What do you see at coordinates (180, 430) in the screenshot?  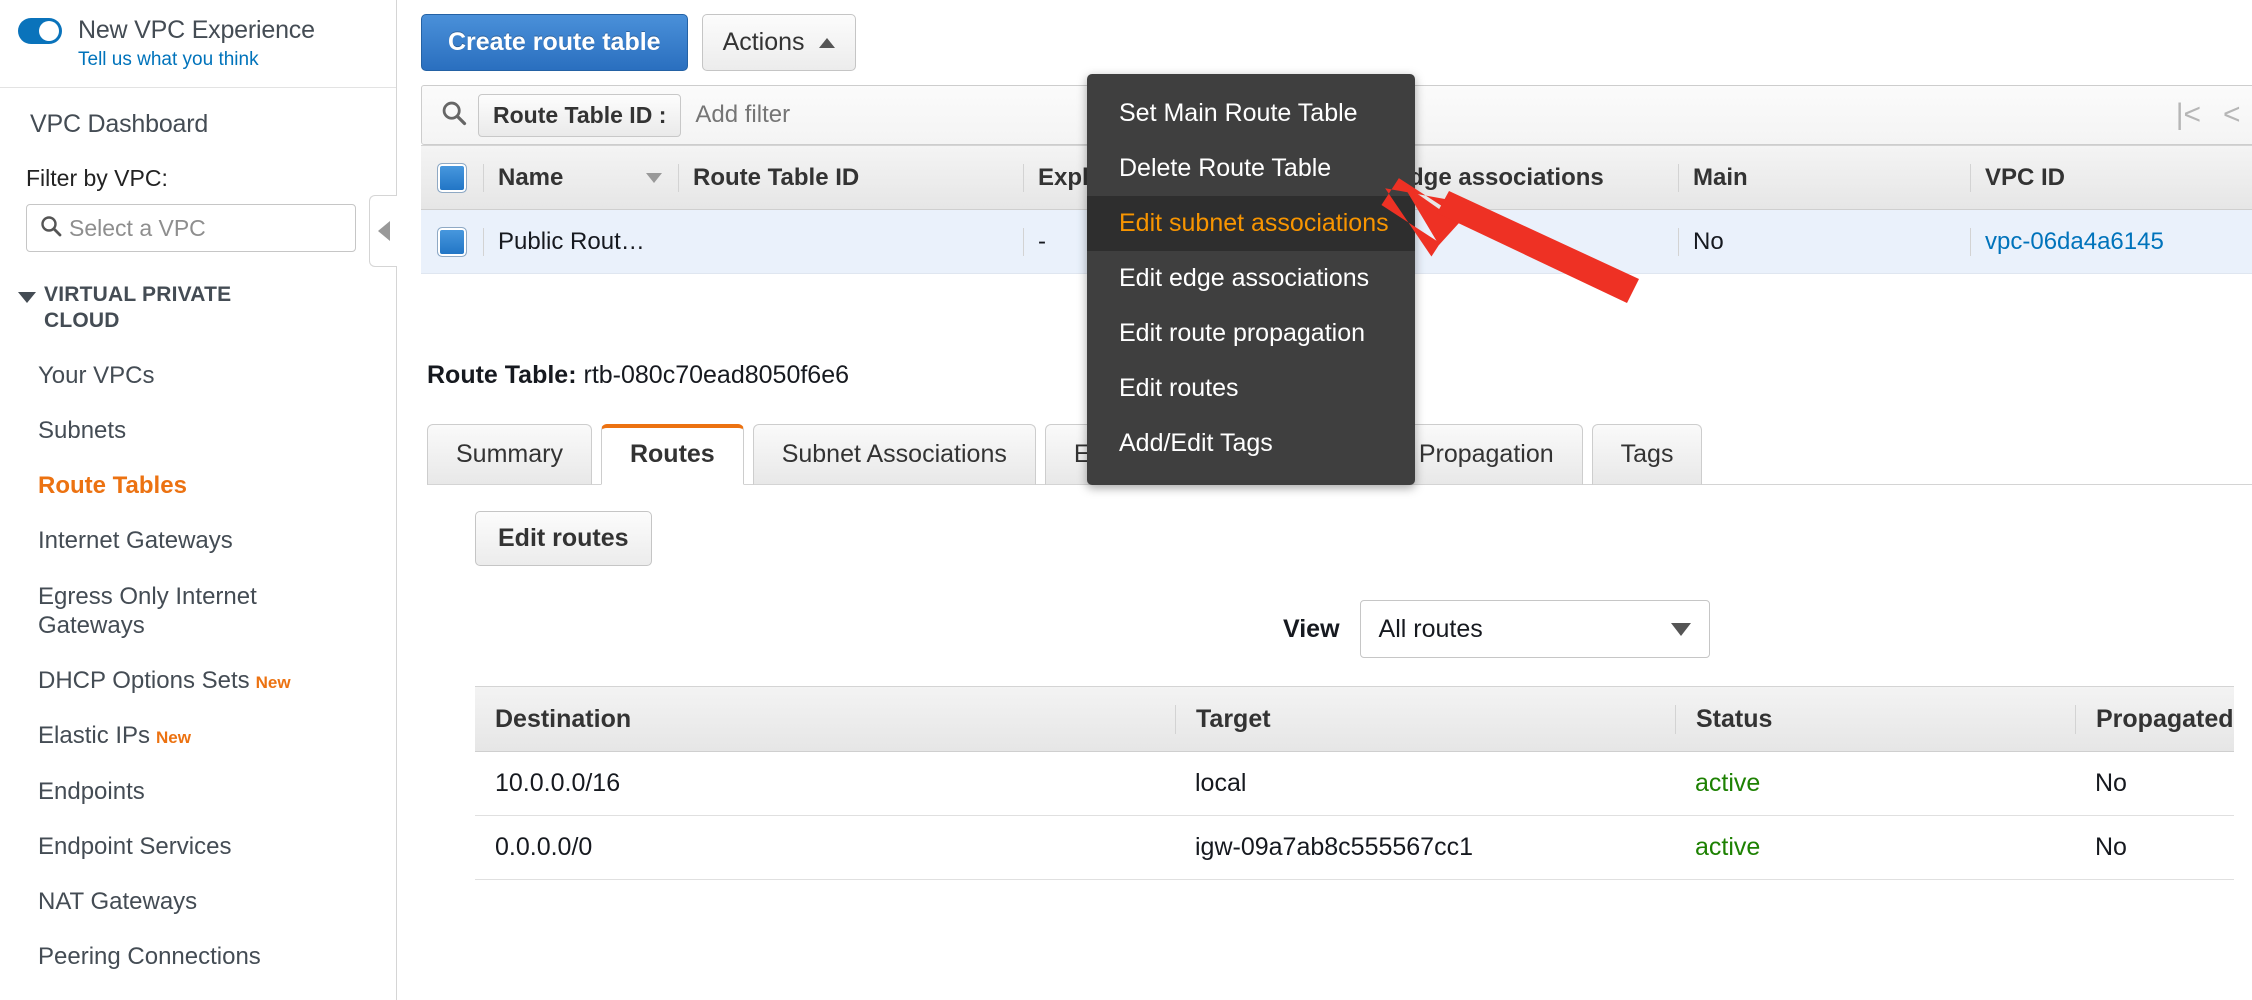 I see `sidebar-item-subnets: Subnets` at bounding box center [180, 430].